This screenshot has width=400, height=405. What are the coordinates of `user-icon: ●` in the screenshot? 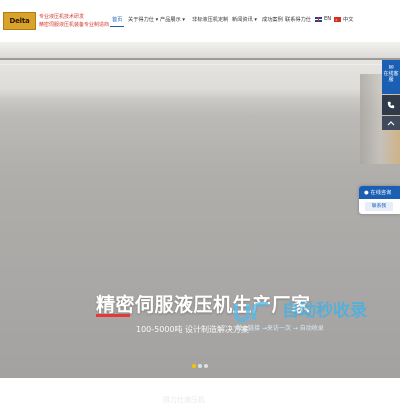 It's located at (366, 192).